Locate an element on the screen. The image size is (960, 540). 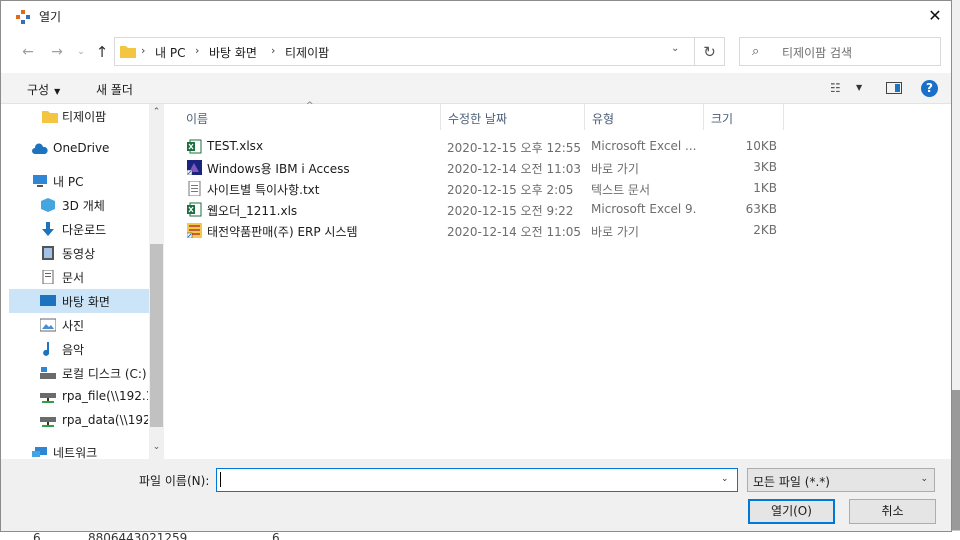
new-folder-button: 새 폴더 is located at coordinates (114, 89).